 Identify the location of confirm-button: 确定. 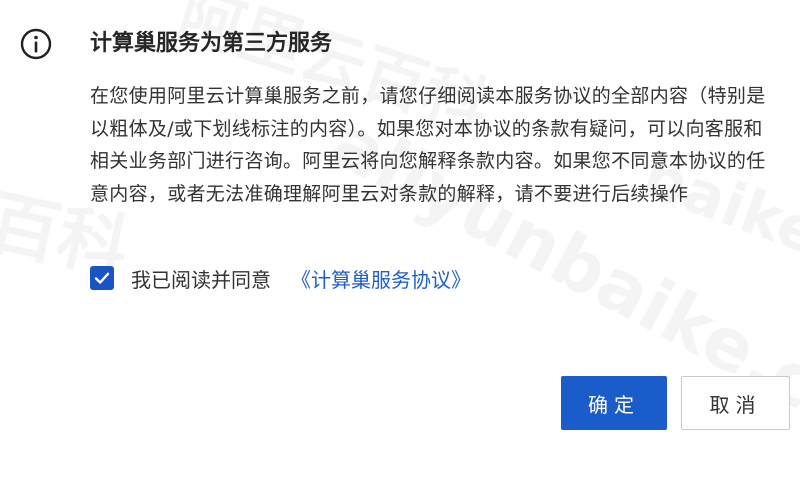
(614, 403).